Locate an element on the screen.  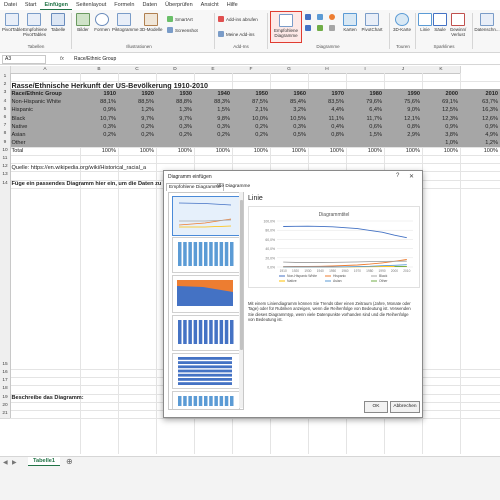
table-header-cell: Race/Ethnic Group is located at coordinates (37, 94).